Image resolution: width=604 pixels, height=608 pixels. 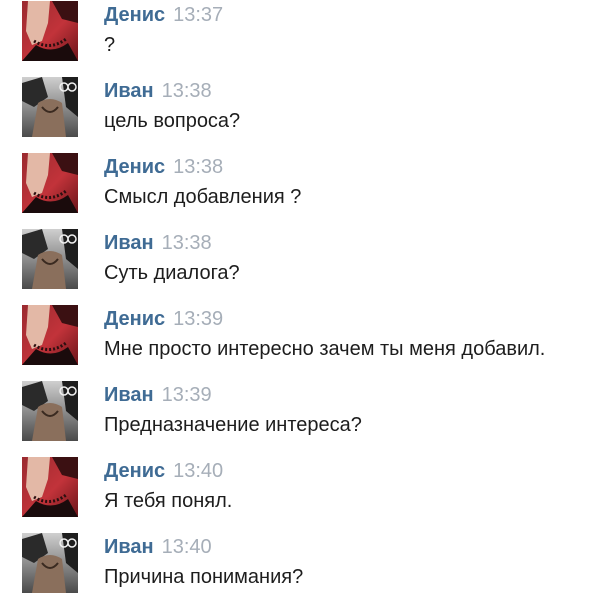 What do you see at coordinates (233, 425) in the screenshot?
I see `message-text: Предназначение интереса?` at bounding box center [233, 425].